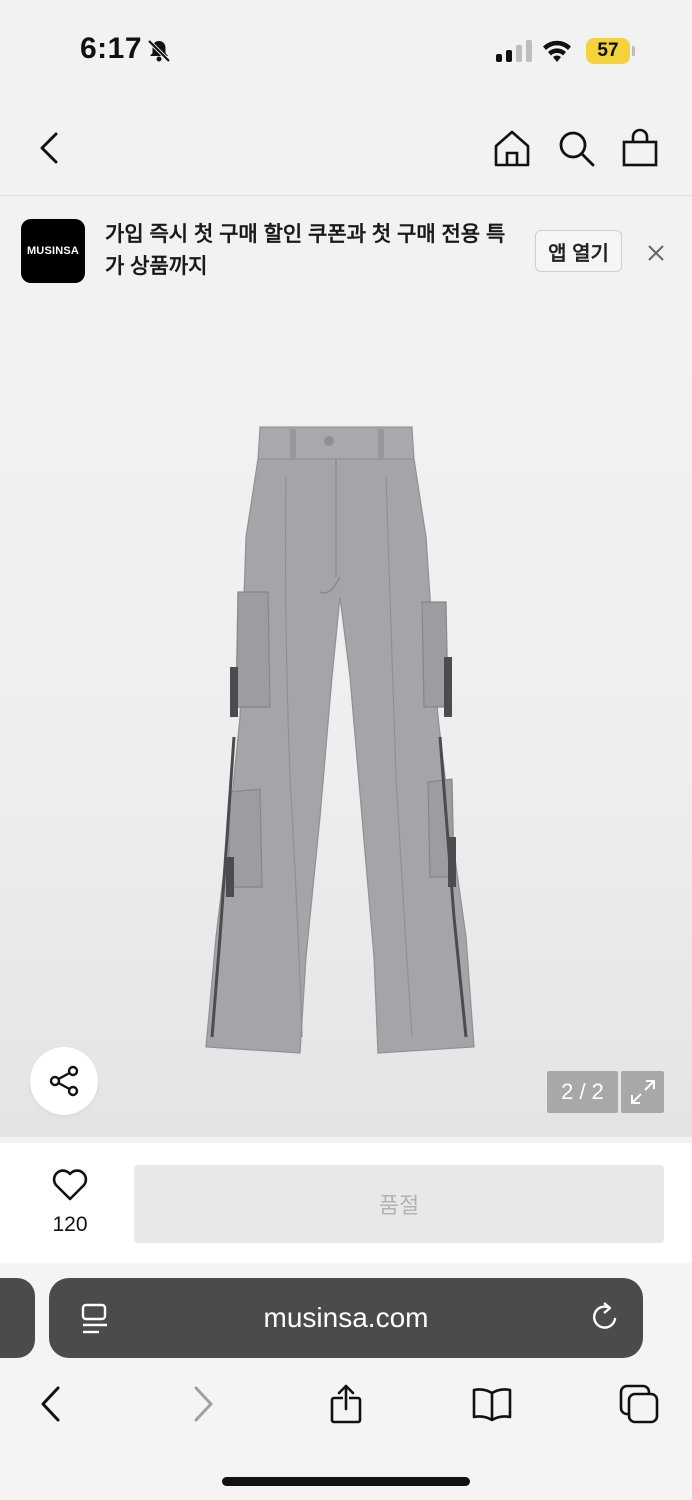 This screenshot has width=692, height=1500. What do you see at coordinates (346, 50) in the screenshot?
I see `status-bar: 6:17 57` at bounding box center [346, 50].